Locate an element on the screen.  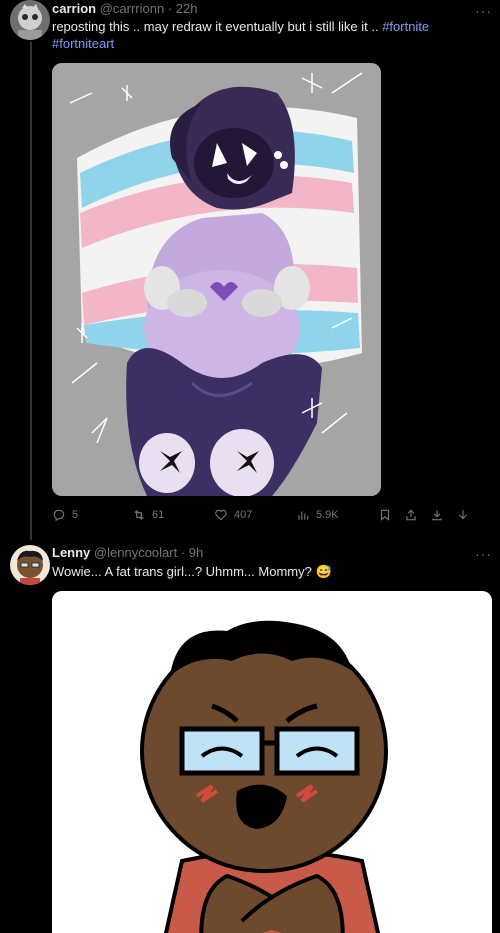
views-count: 5.9K is located at coordinates (327, 515).